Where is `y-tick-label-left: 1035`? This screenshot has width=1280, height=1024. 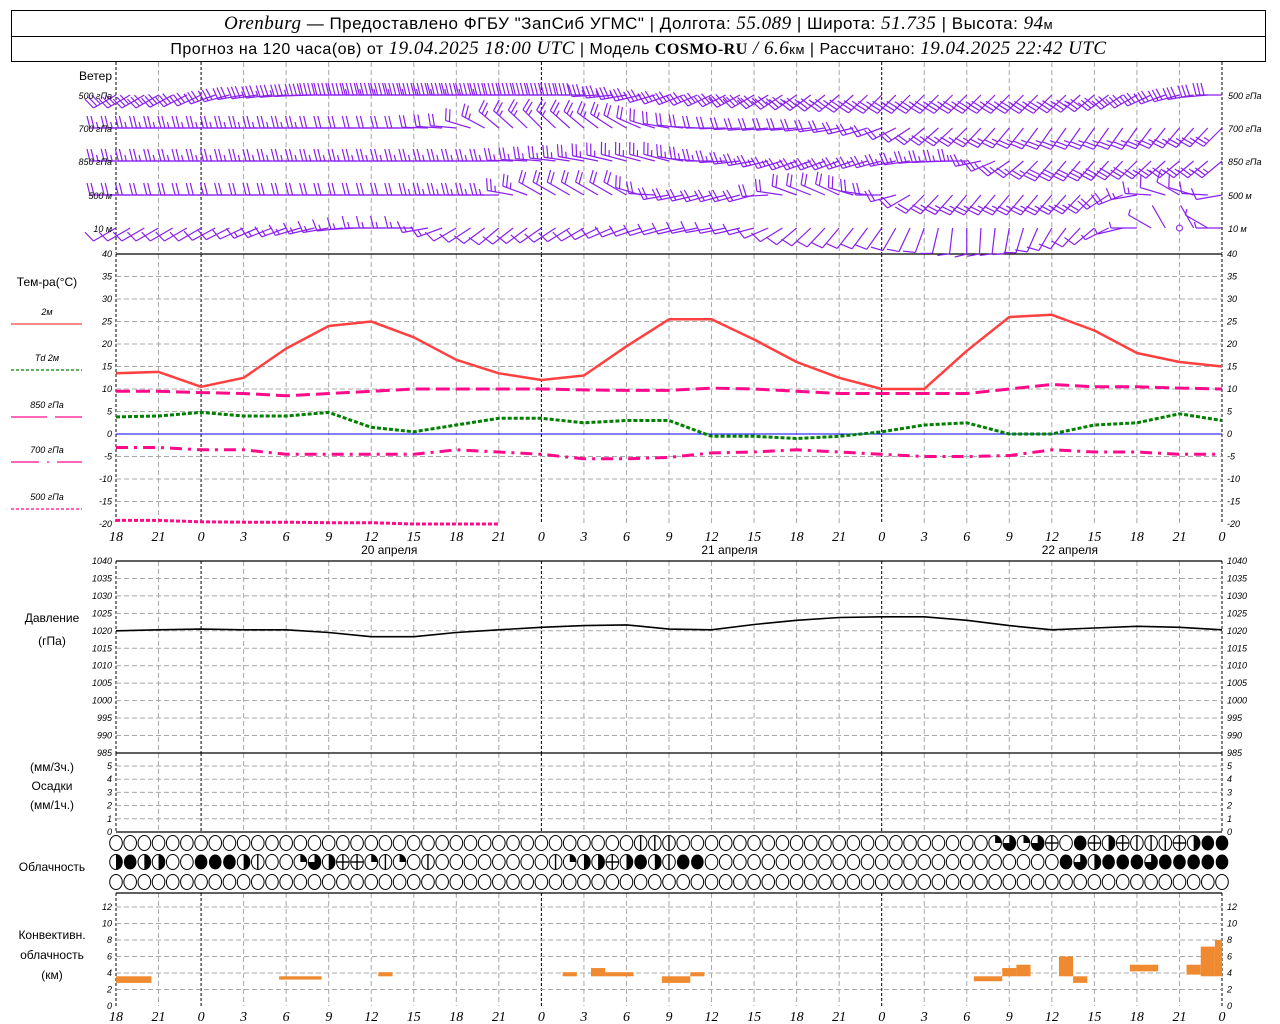 y-tick-label-left: 1035 is located at coordinates (102, 578).